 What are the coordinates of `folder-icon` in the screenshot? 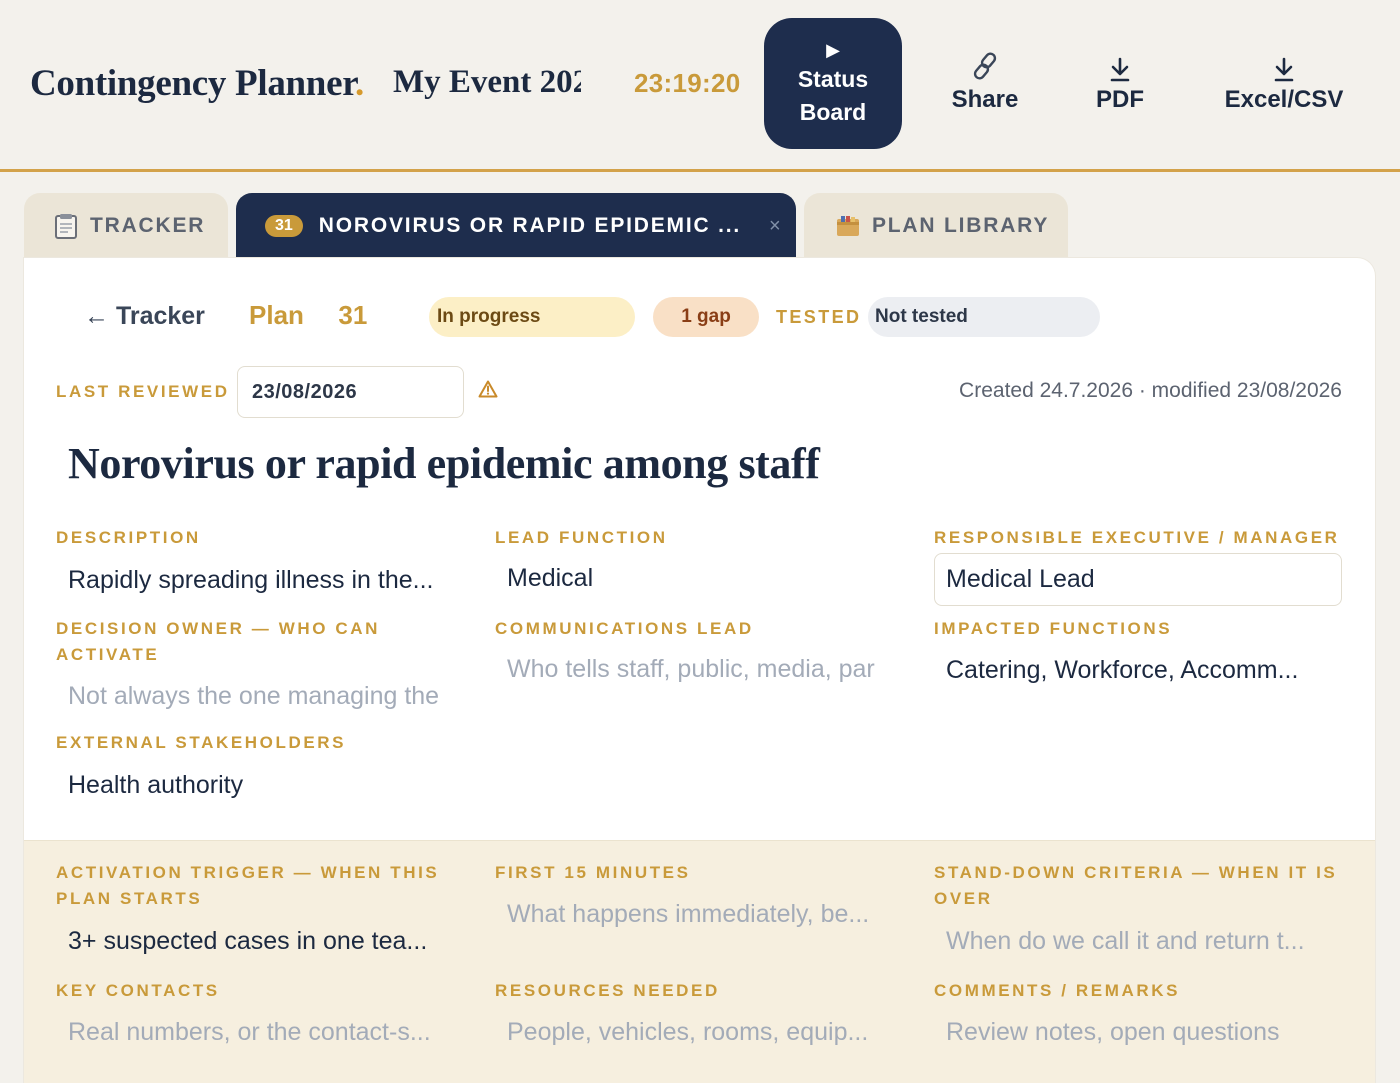 It's located at (848, 226).